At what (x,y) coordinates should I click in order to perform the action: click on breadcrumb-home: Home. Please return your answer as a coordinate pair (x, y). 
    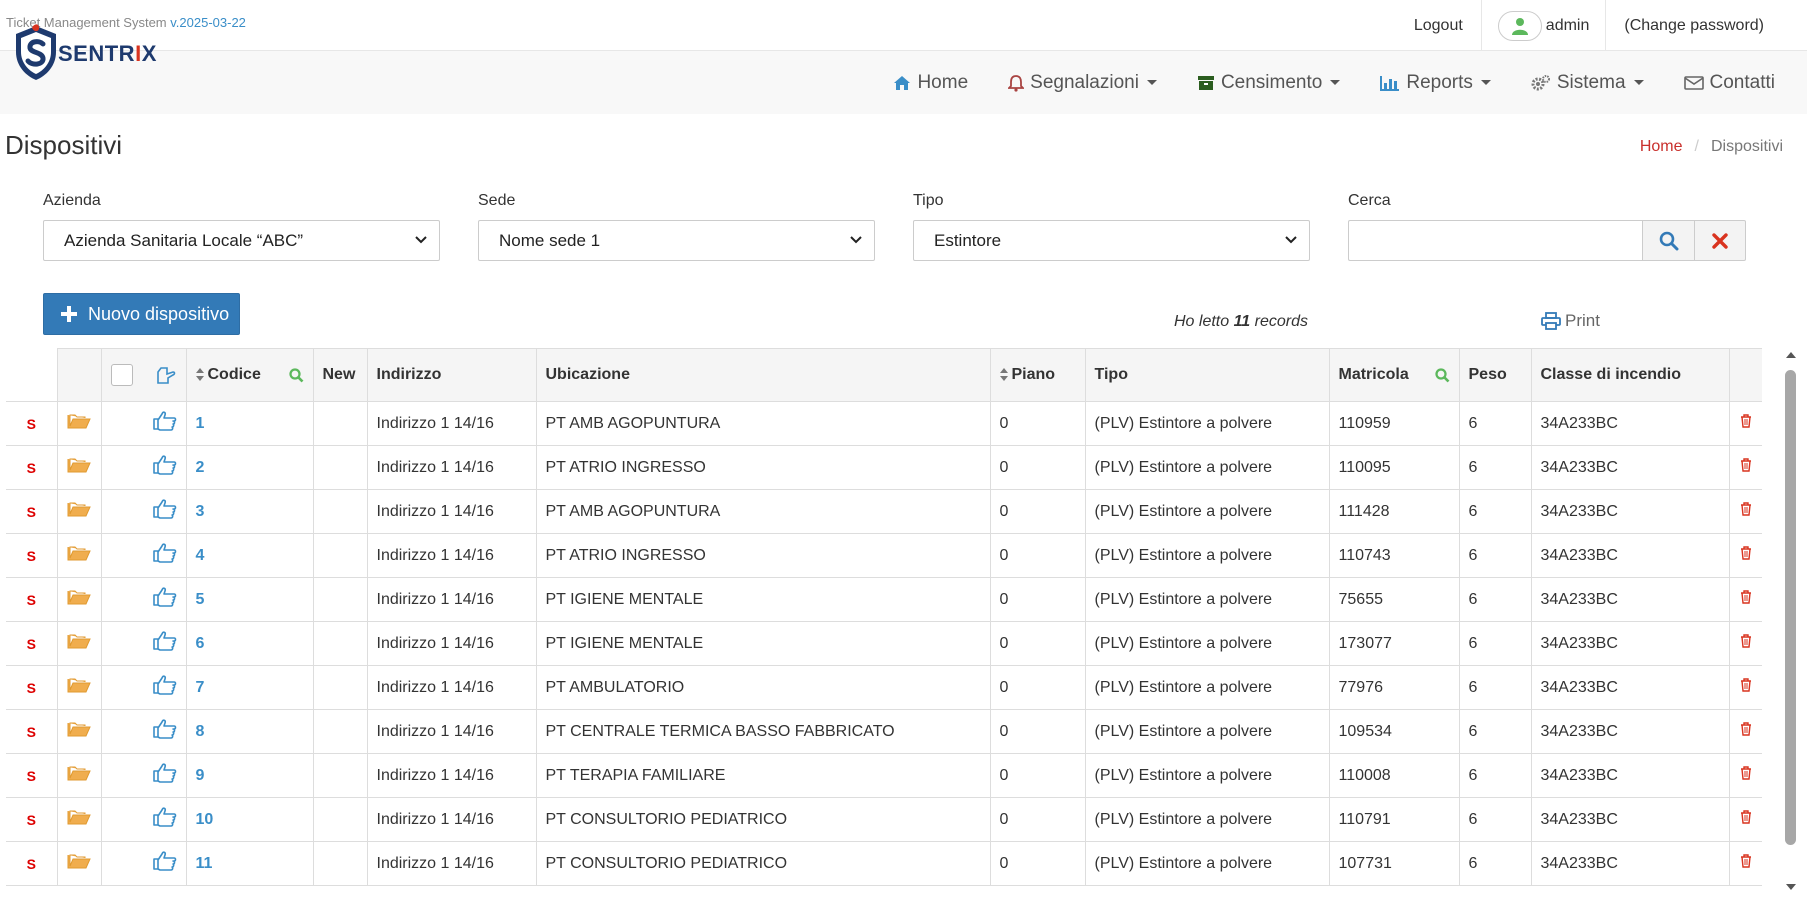
    Looking at the image, I should click on (1661, 147).